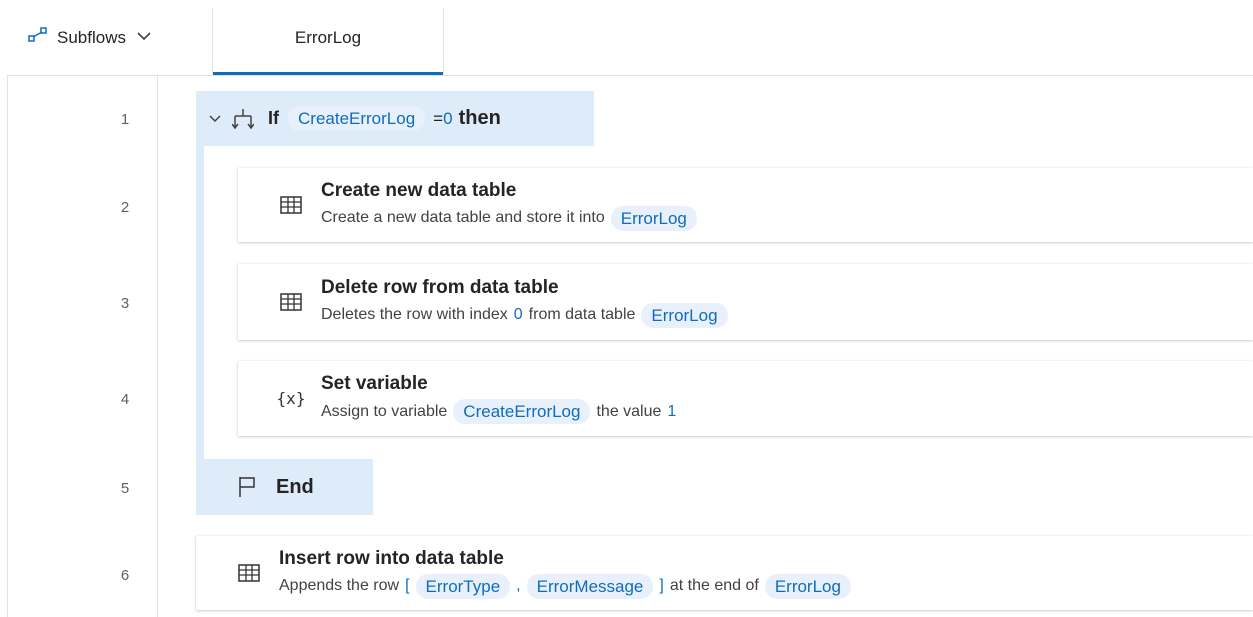 This screenshot has height=617, width=1253. I want to click on action-desc: Assign to variable, so click(384, 411).